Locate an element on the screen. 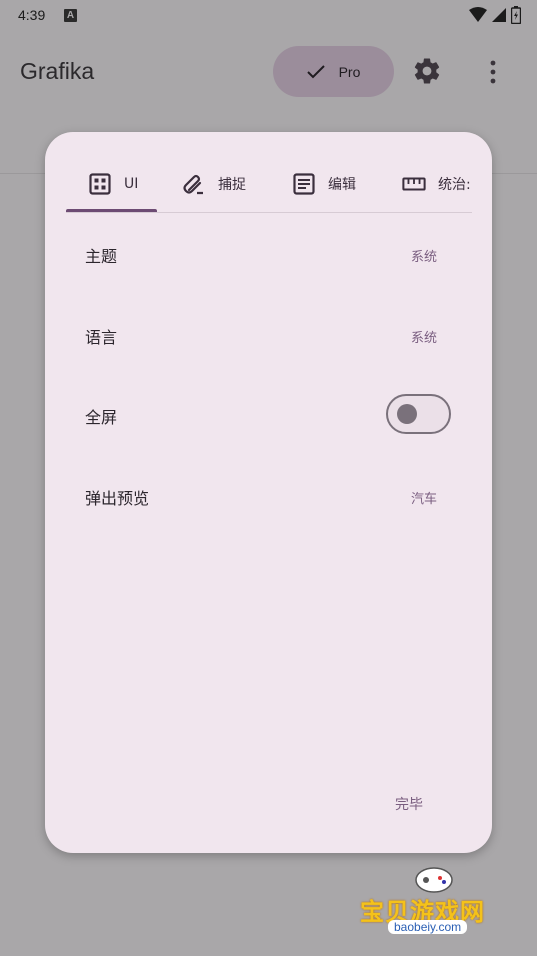  tab-indicator is located at coordinates (111, 210).